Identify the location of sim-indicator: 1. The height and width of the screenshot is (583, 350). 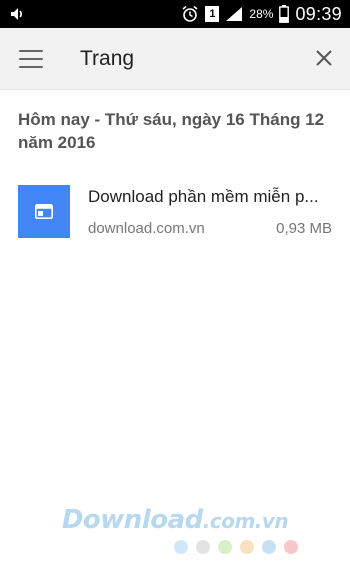
(212, 14).